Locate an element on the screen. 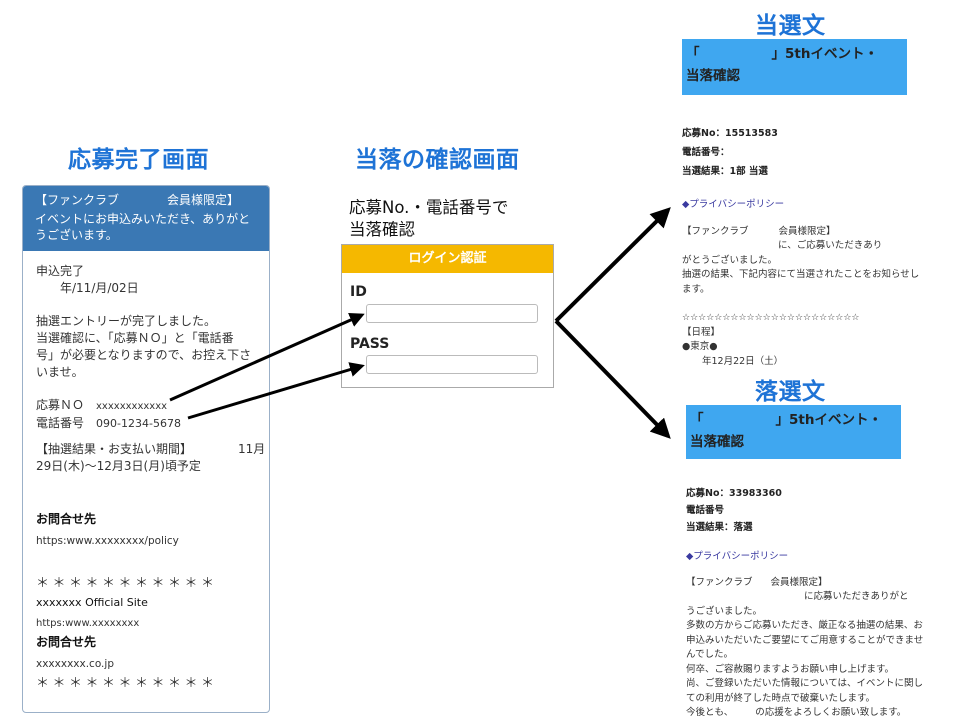 The image size is (960, 720). arrow-tel-to-pass is located at coordinates (276, 391).